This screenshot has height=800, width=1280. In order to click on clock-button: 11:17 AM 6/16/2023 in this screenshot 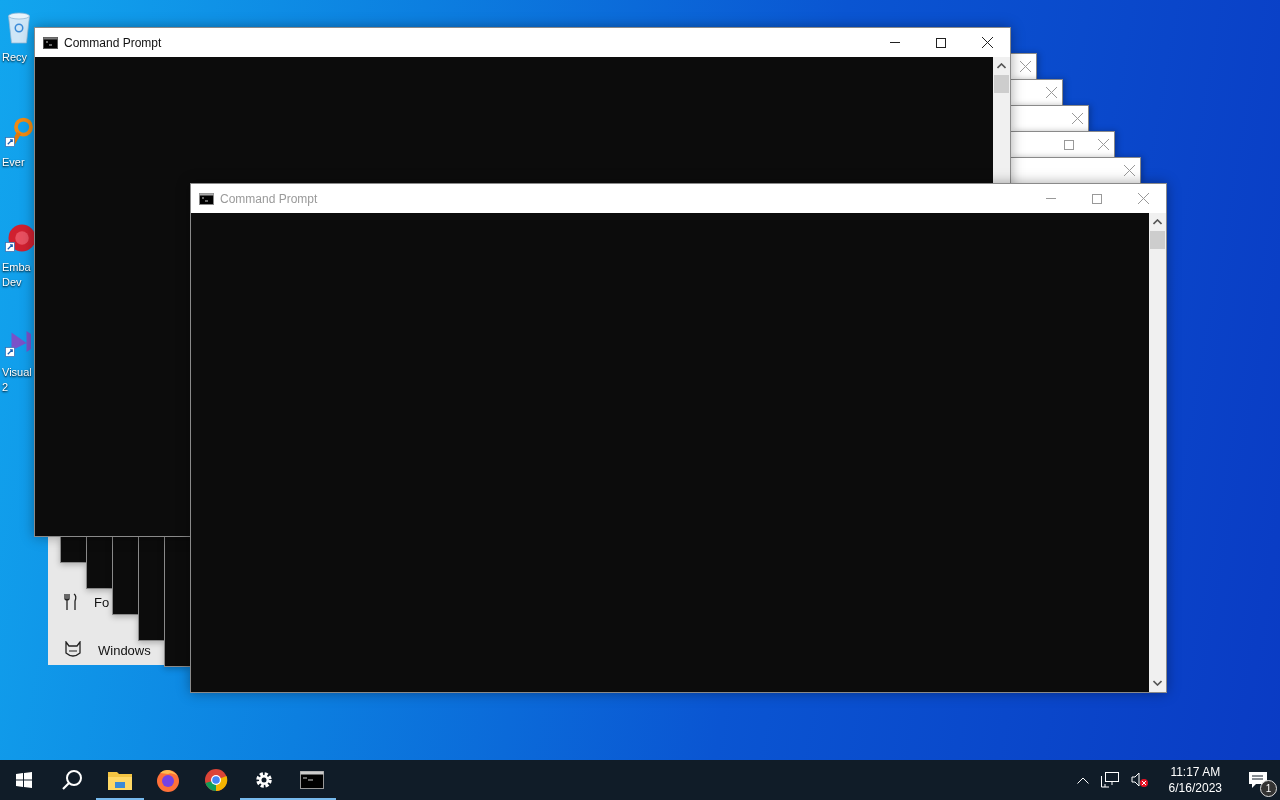, I will do `click(1195, 780)`.